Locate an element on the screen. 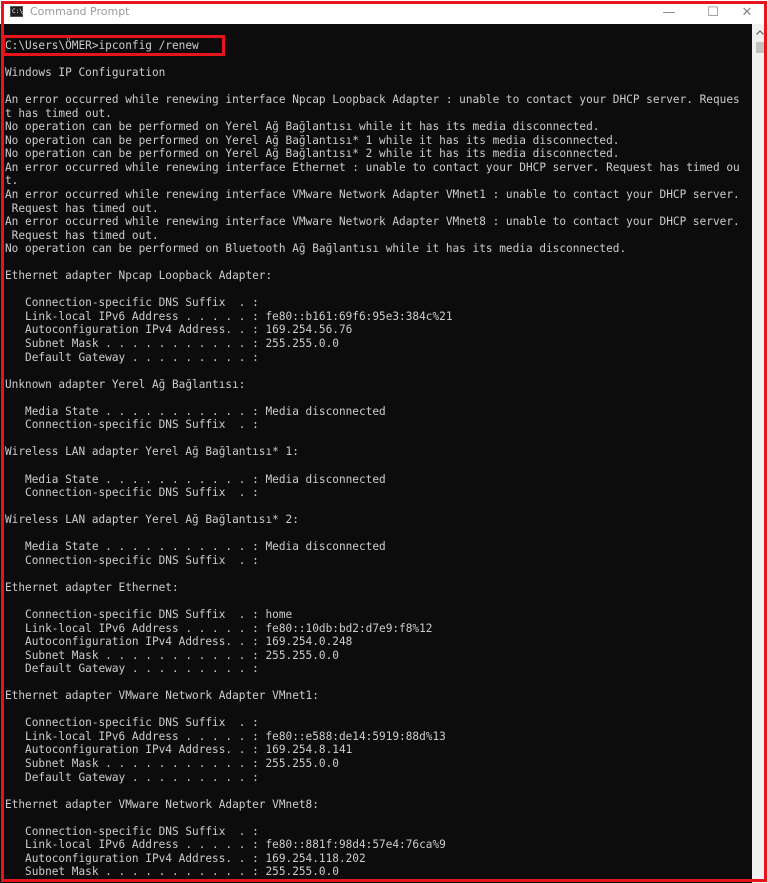 This screenshot has height=883, width=768. command-prompt-icon: C:\ is located at coordinates (16, 11).